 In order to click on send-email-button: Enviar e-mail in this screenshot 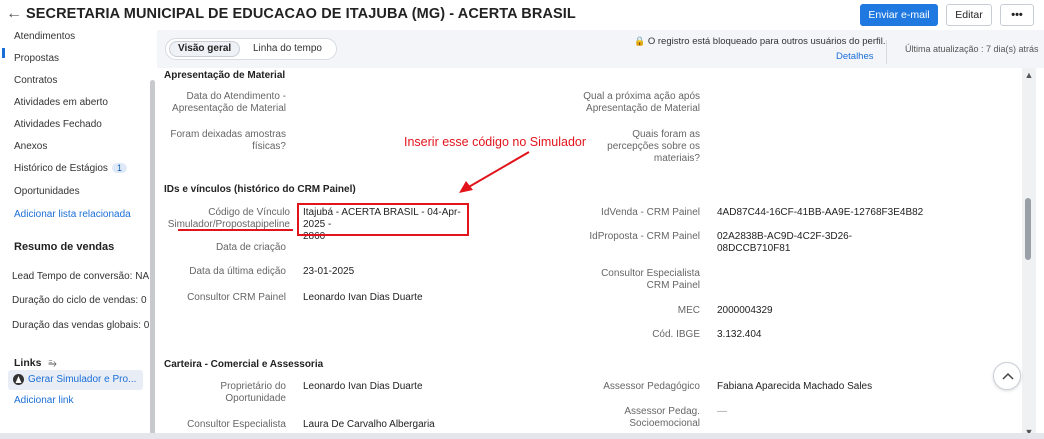, I will do `click(899, 15)`.